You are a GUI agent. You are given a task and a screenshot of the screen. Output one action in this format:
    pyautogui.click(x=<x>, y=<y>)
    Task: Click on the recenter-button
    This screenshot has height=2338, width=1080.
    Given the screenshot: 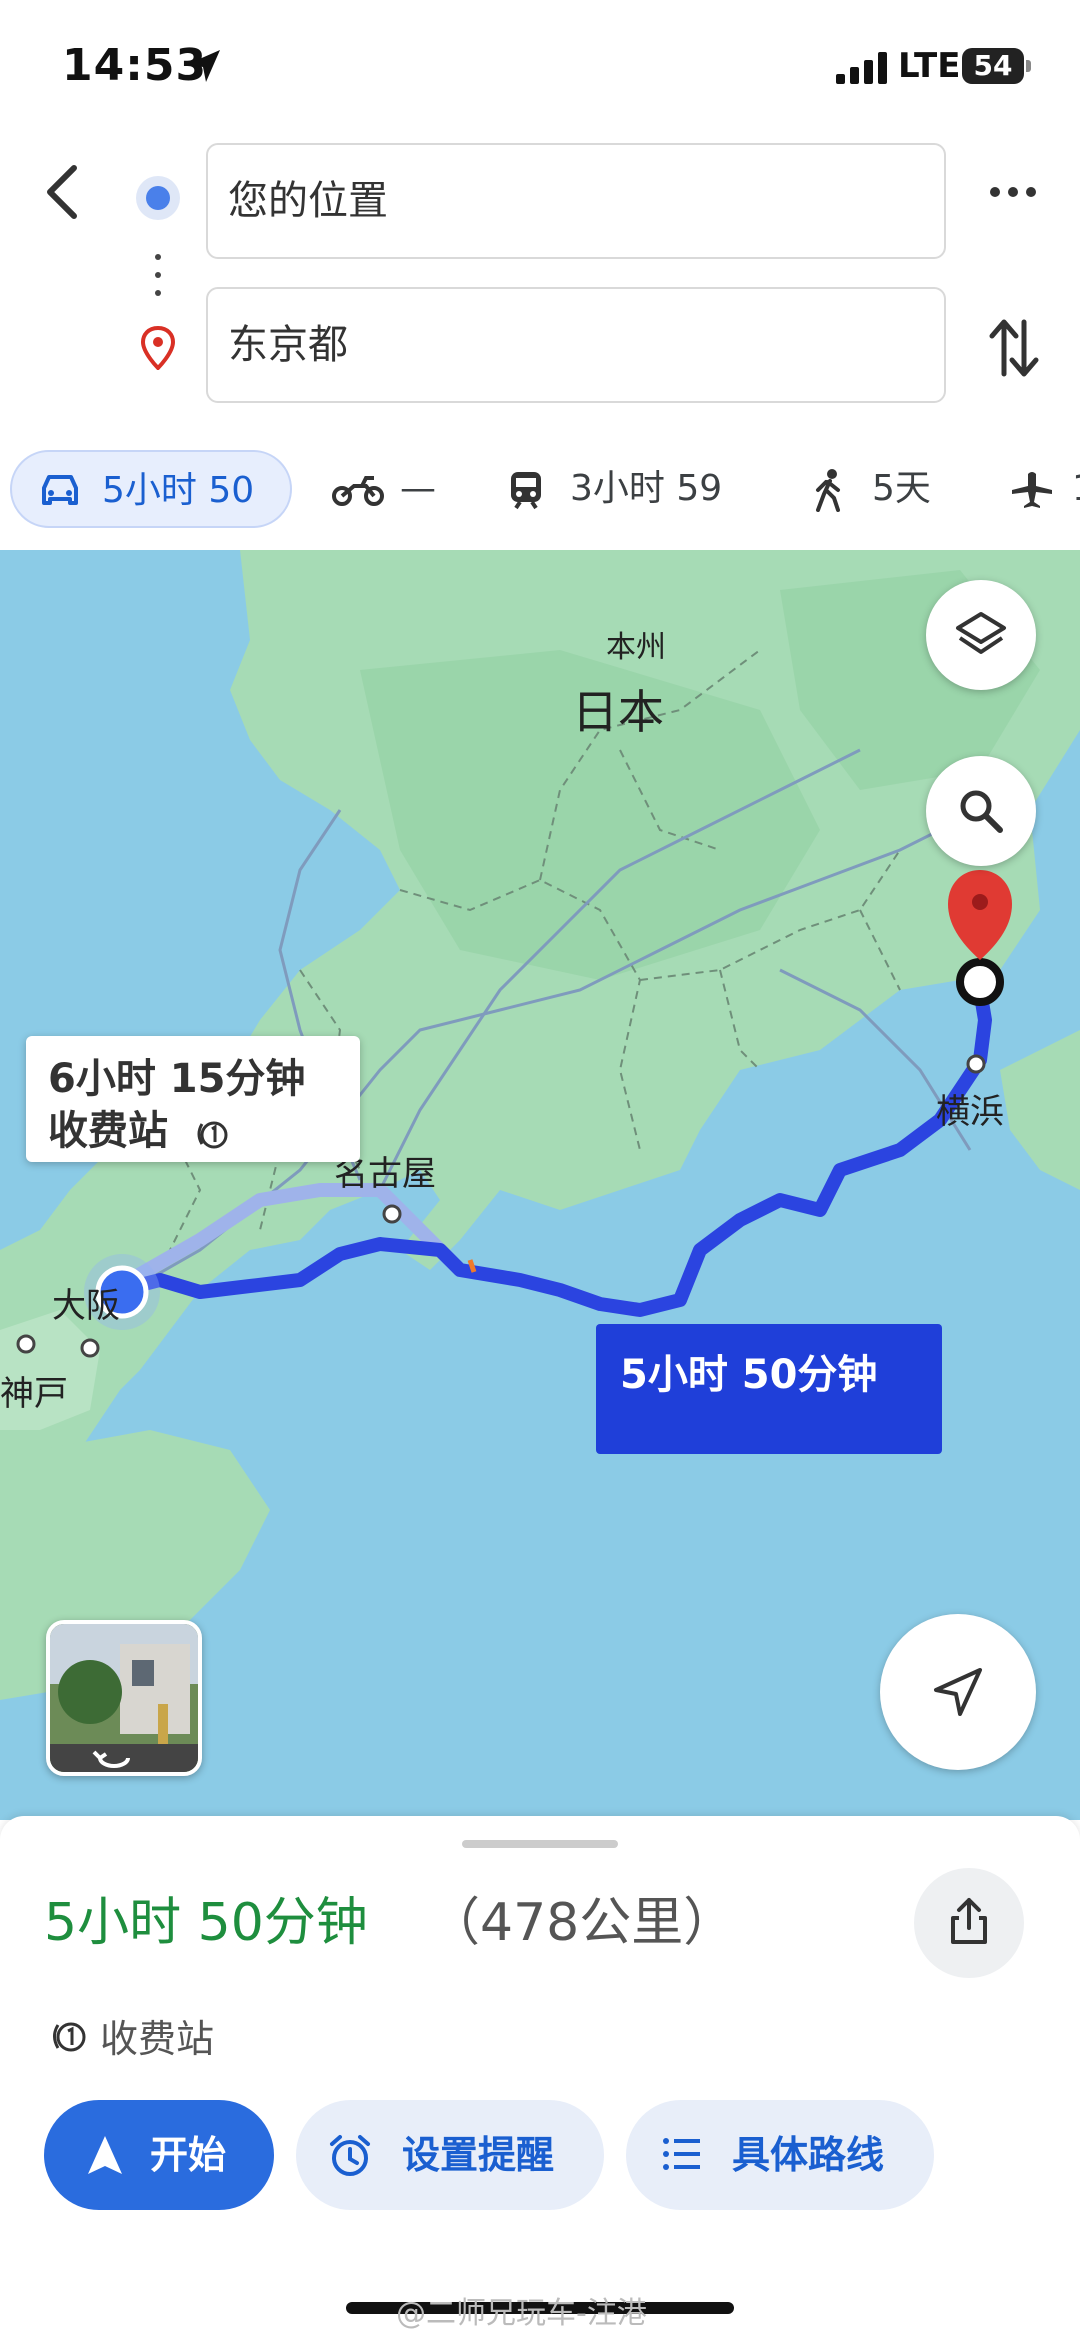 What is the action you would take?
    pyautogui.click(x=958, y=1692)
    